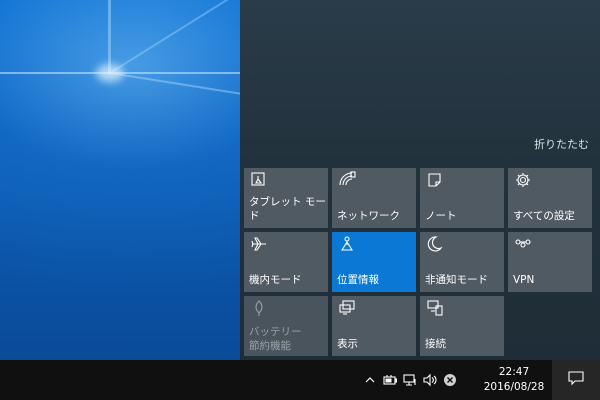  I want to click on tile-display: 表示, so click(374, 326).